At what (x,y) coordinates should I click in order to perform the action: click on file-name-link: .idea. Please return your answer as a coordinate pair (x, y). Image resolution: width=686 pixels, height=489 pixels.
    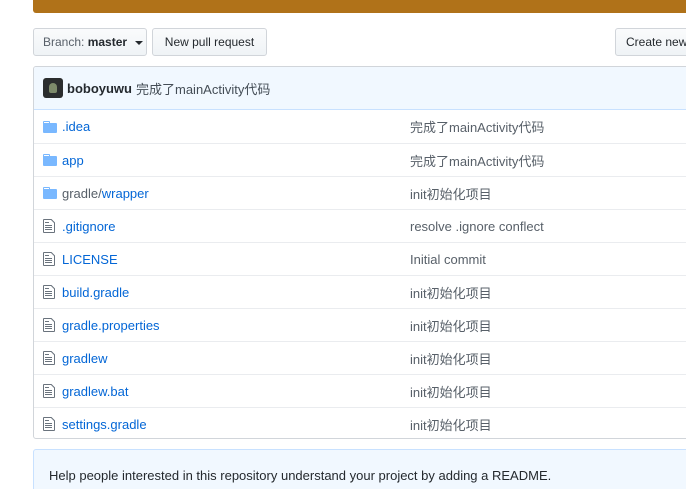
    Looking at the image, I should click on (76, 126).